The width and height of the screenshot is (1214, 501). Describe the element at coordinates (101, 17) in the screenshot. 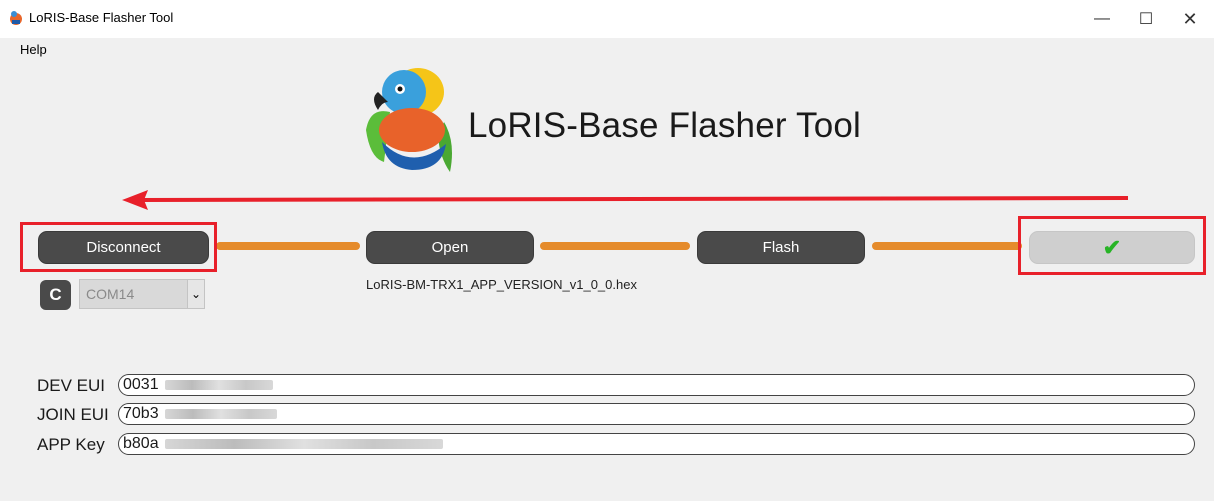

I see `window-title: LoRIS-Base Flasher Tool` at that location.